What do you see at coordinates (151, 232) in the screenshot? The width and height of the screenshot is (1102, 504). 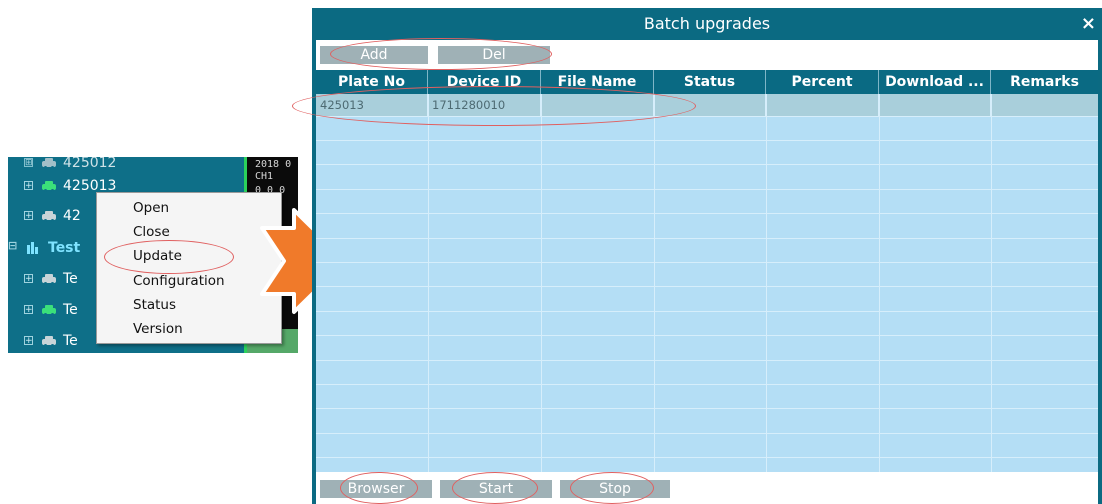 I see `menu-item-close: Close` at bounding box center [151, 232].